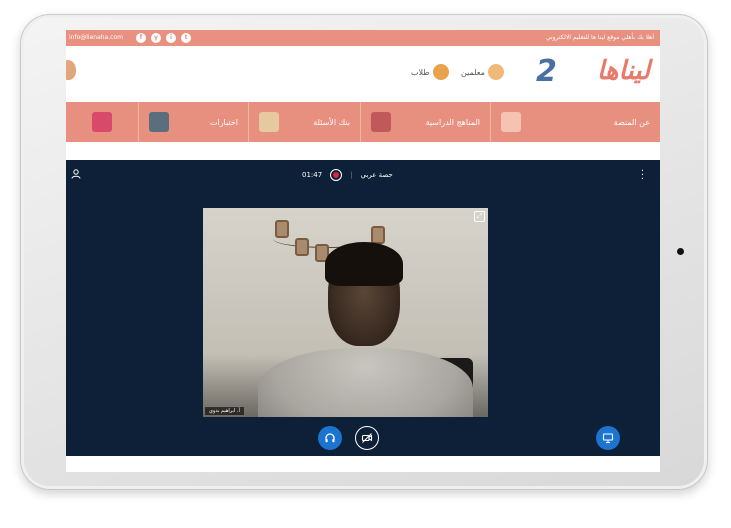 Image resolution: width=731 pixels, height=528 pixels. I want to click on video-lessons-icon, so click(102, 122).